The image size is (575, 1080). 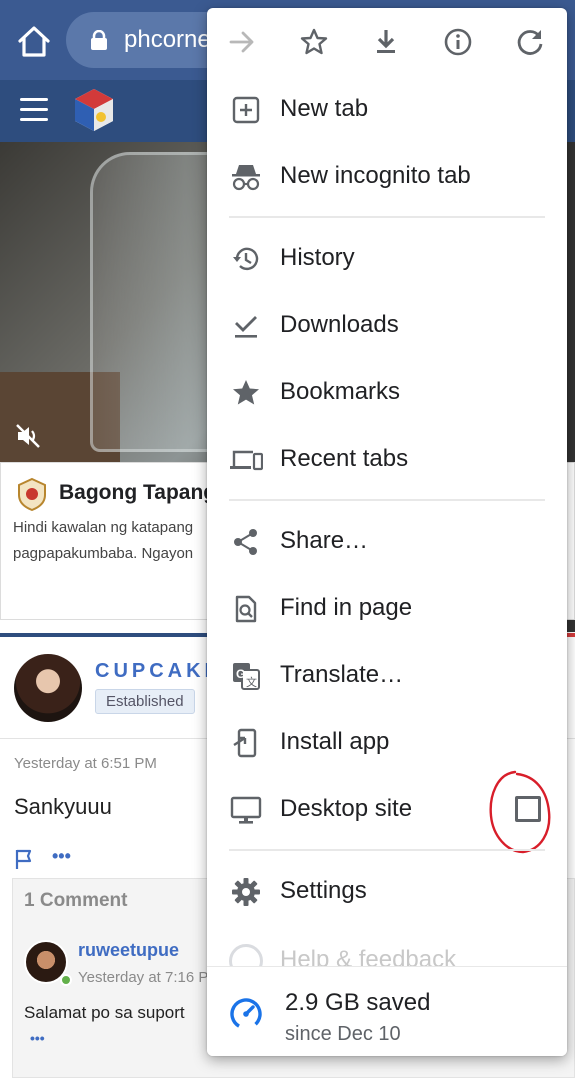 What do you see at coordinates (75, 901) in the screenshot?
I see `comment-count: 1 Comment` at bounding box center [75, 901].